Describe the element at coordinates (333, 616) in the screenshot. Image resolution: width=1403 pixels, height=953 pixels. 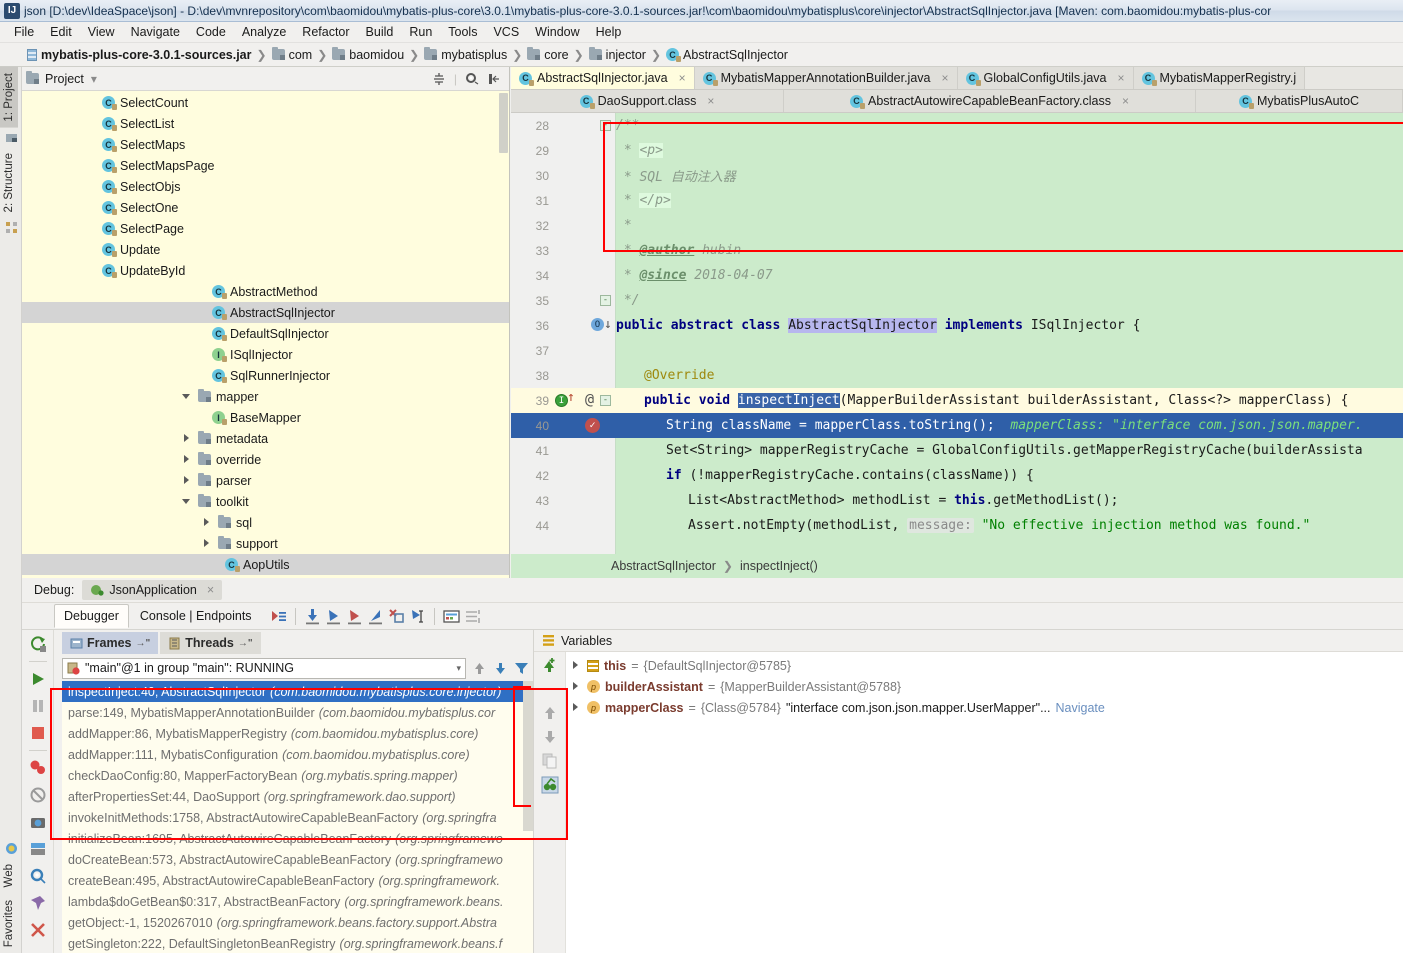
I see `step-into-icon` at that location.